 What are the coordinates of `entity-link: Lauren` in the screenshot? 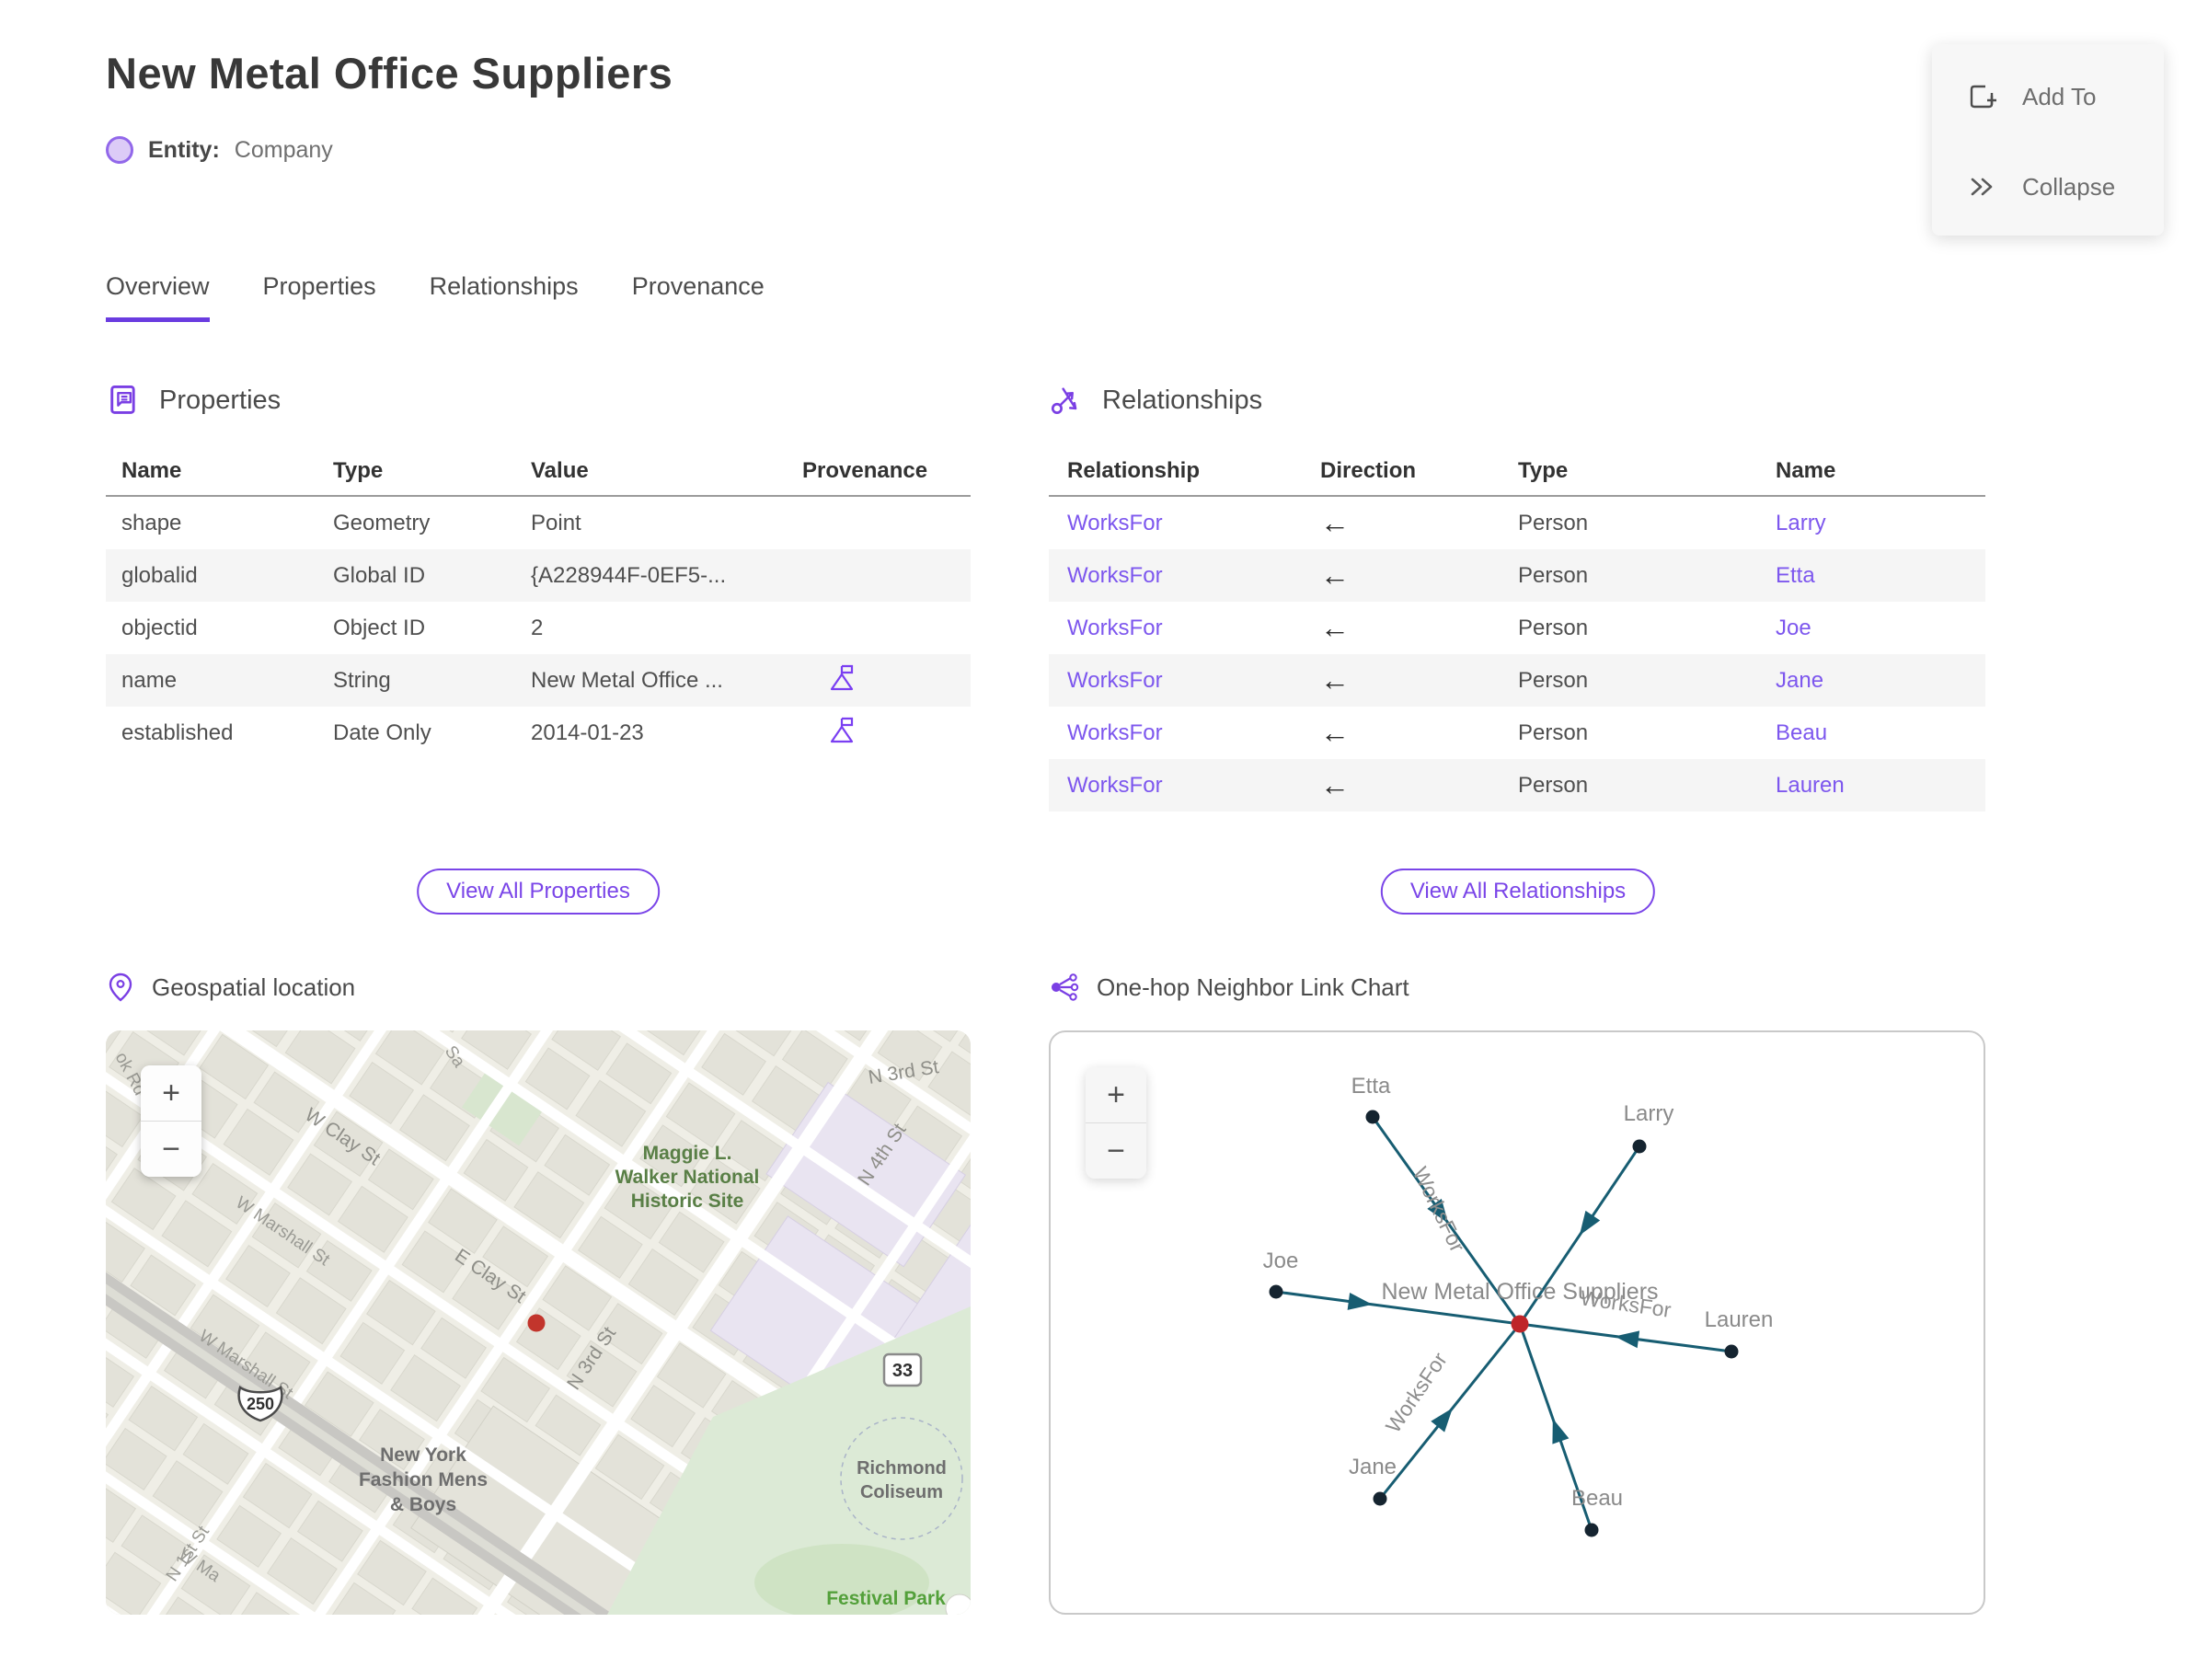 It's located at (1880, 786).